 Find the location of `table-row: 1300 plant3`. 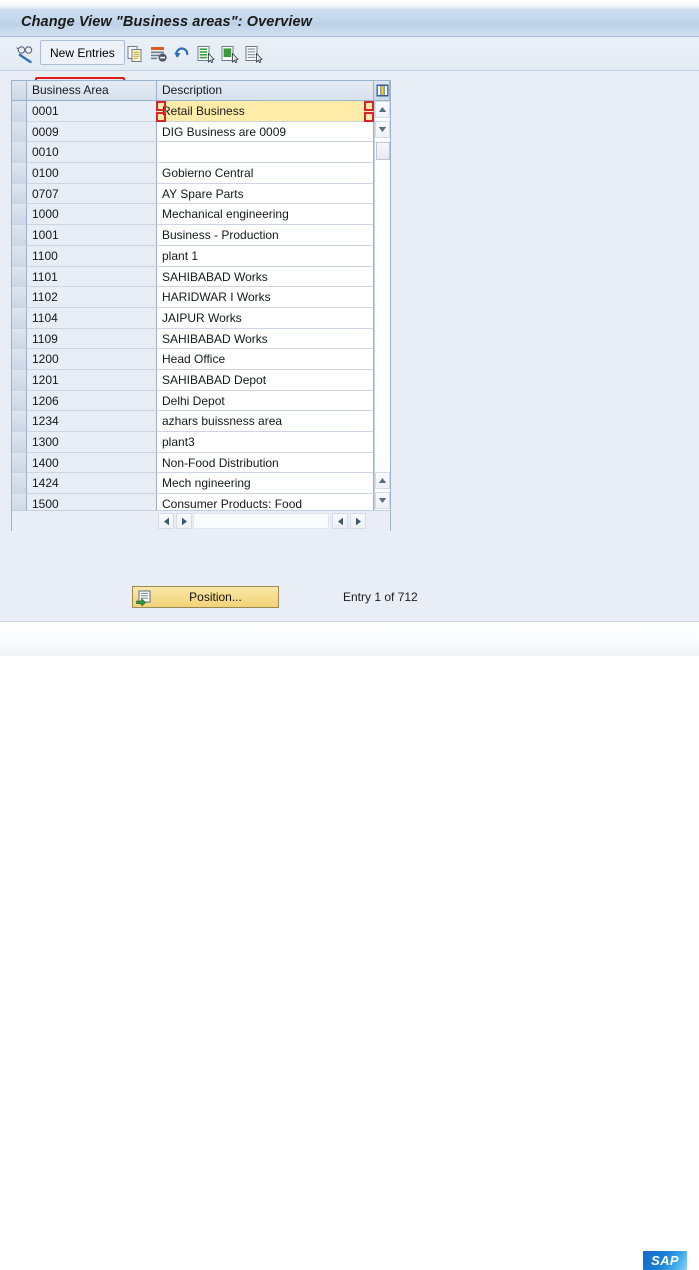

table-row: 1300 plant3 is located at coordinates (193, 442).